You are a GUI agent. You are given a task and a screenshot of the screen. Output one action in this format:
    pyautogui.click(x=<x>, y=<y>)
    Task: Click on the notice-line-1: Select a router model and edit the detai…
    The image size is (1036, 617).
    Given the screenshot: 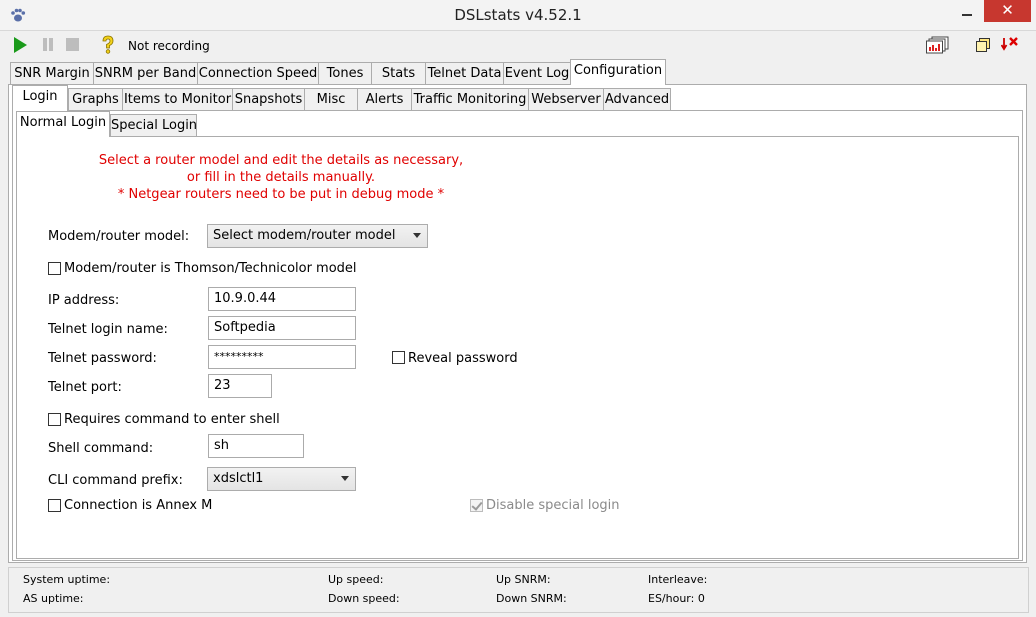 What is the action you would take?
    pyautogui.click(x=281, y=160)
    